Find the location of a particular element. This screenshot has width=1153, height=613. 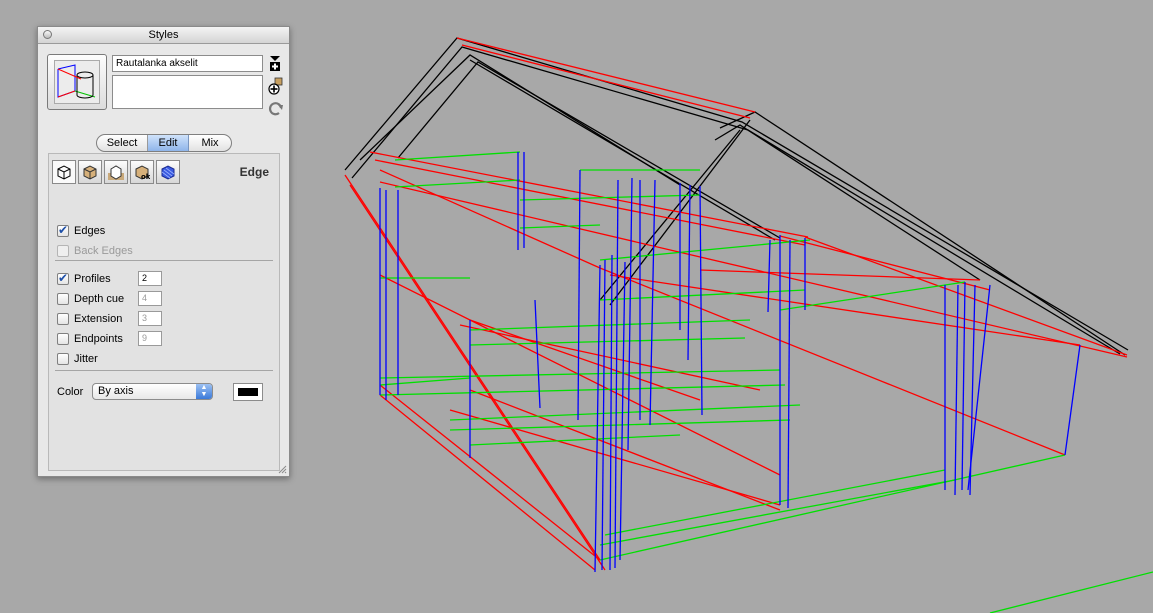

tab-select: Select is located at coordinates (122, 143).